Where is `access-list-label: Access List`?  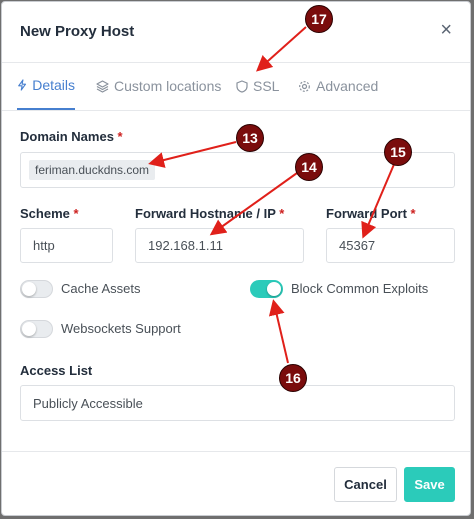
access-list-label: Access List is located at coordinates (56, 370).